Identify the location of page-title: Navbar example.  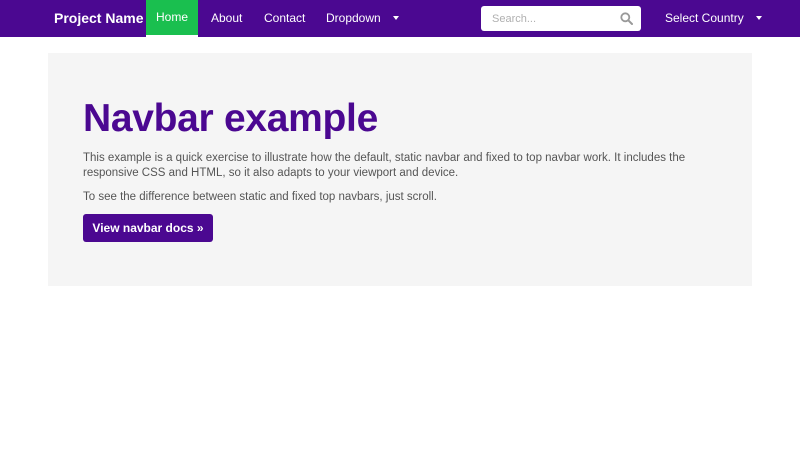
(230, 118).